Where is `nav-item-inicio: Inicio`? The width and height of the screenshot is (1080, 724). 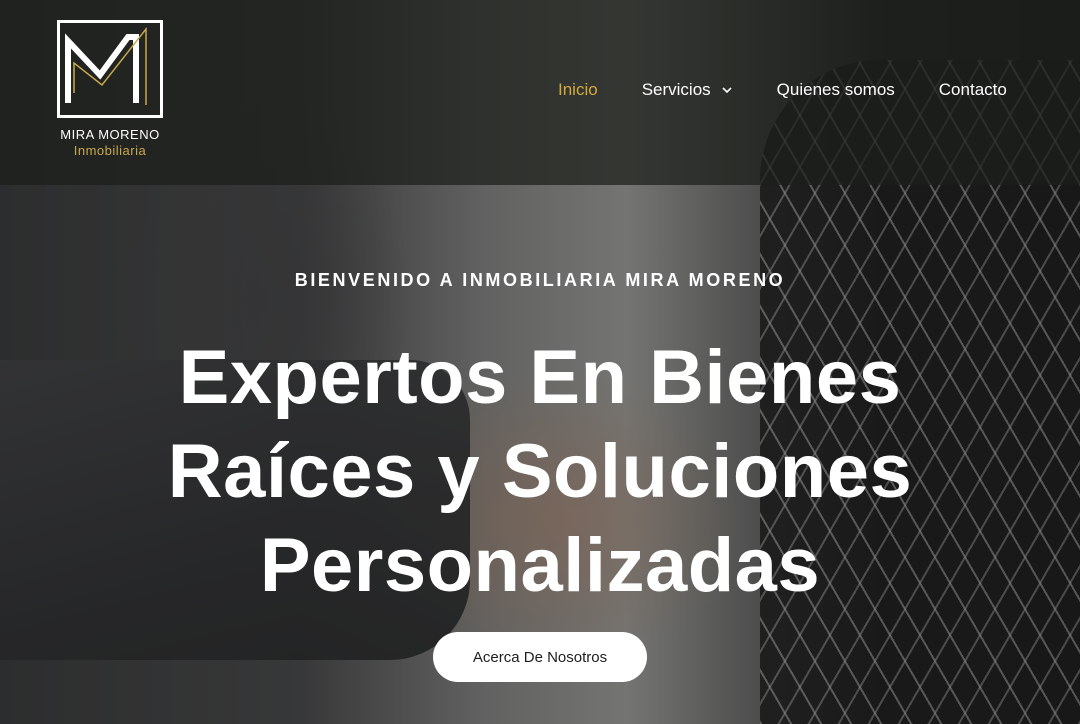 nav-item-inicio: Inicio is located at coordinates (578, 90).